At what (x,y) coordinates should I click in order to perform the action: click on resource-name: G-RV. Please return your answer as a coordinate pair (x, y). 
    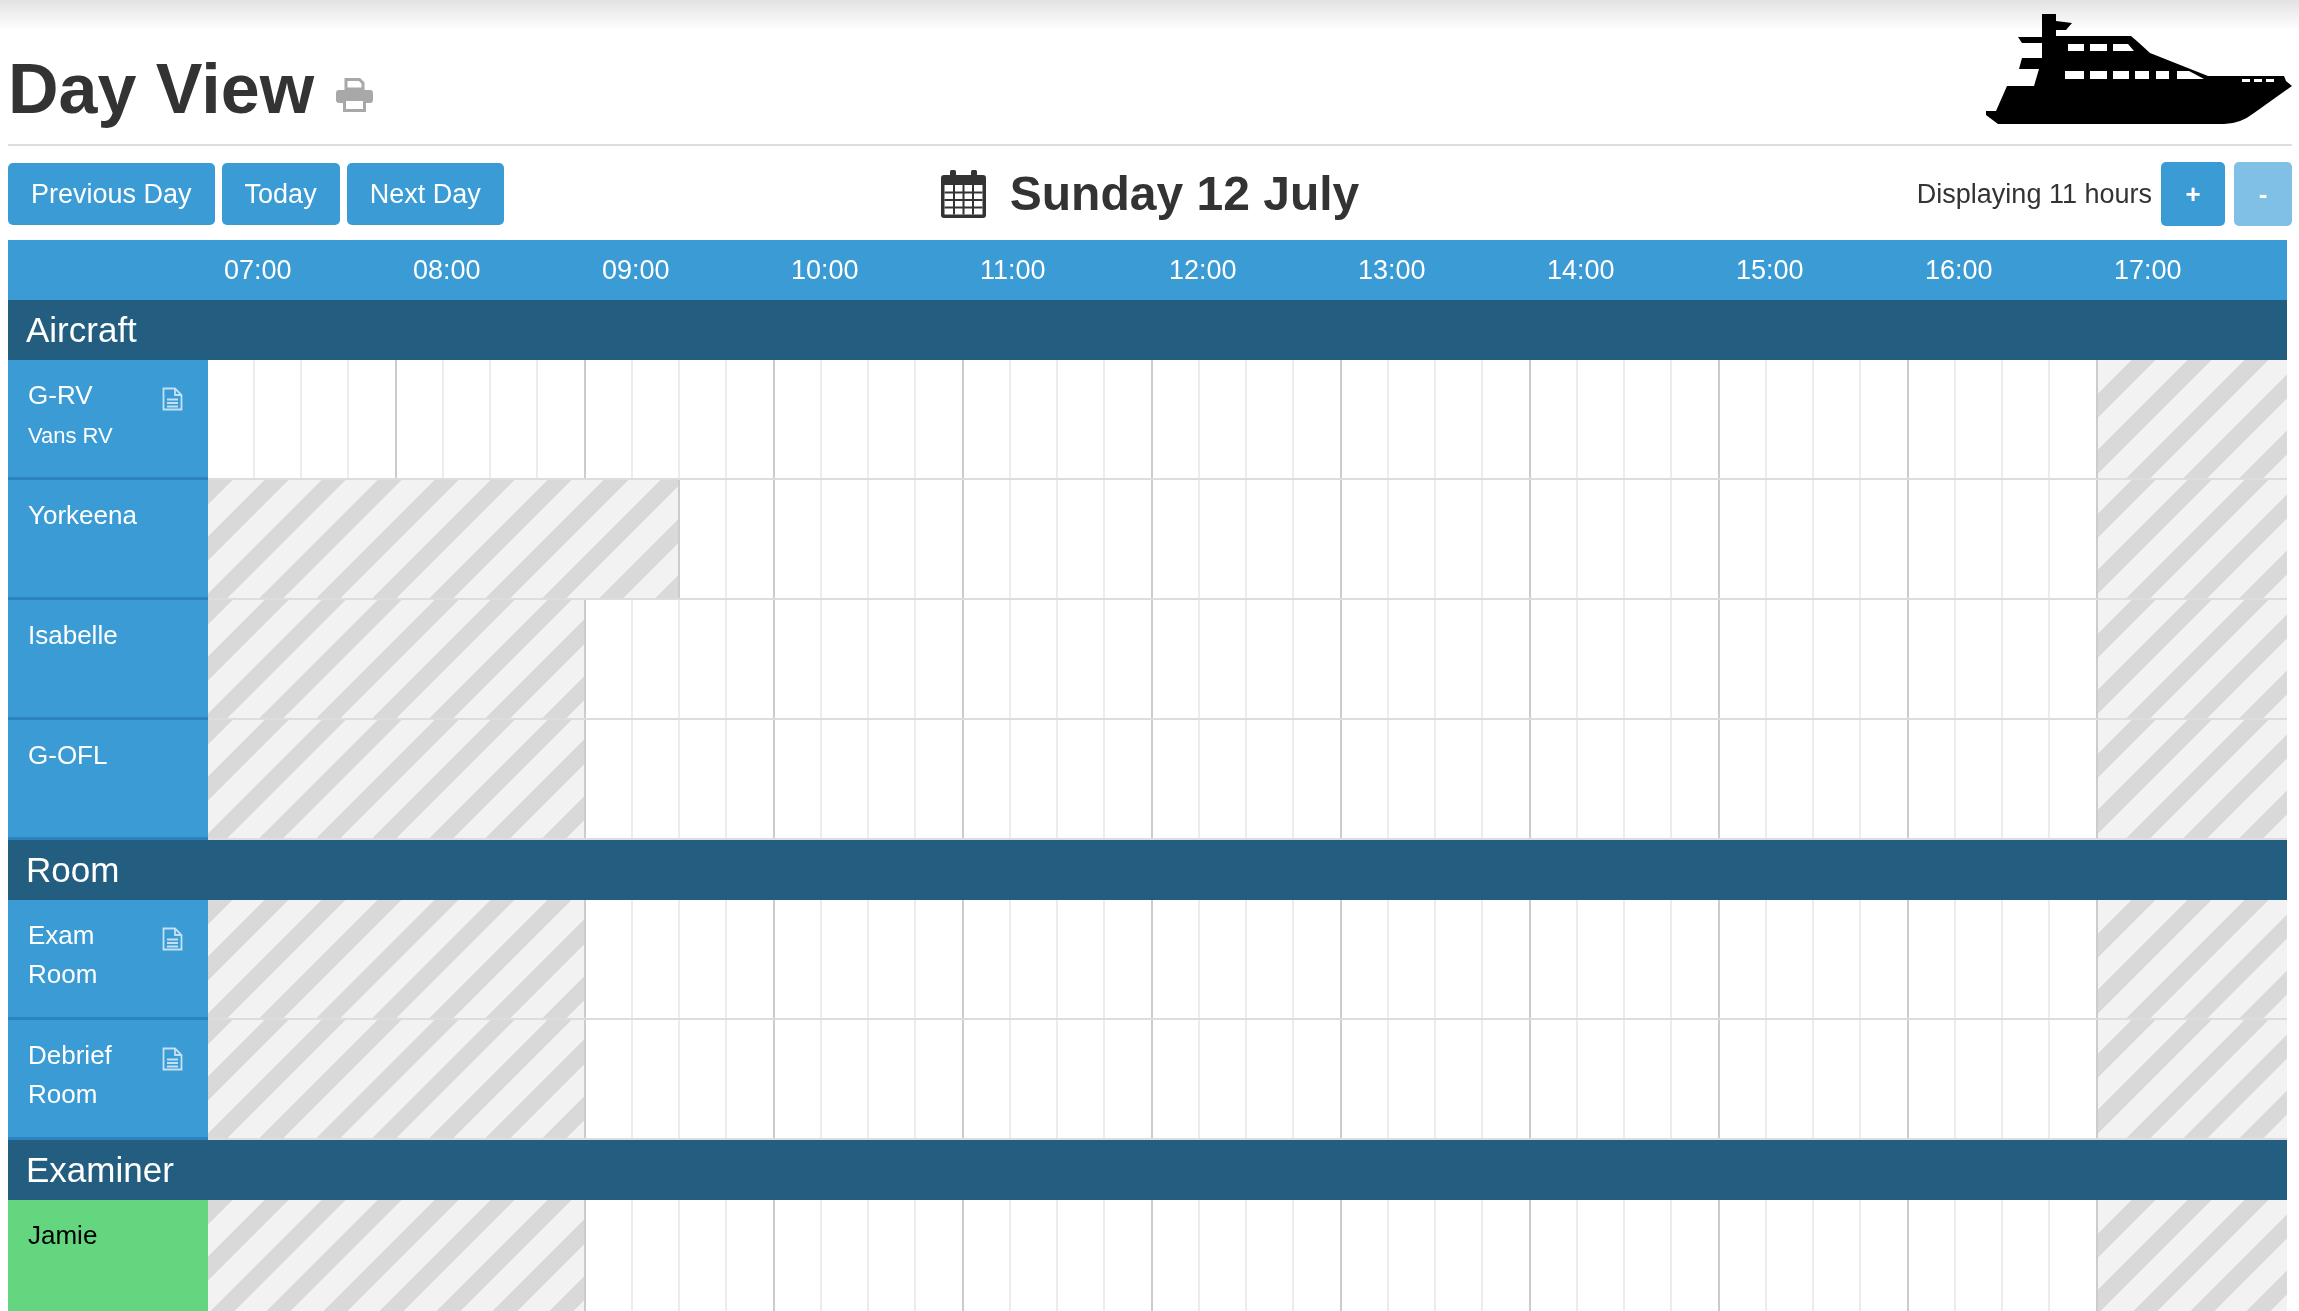
    Looking at the image, I should click on (61, 395).